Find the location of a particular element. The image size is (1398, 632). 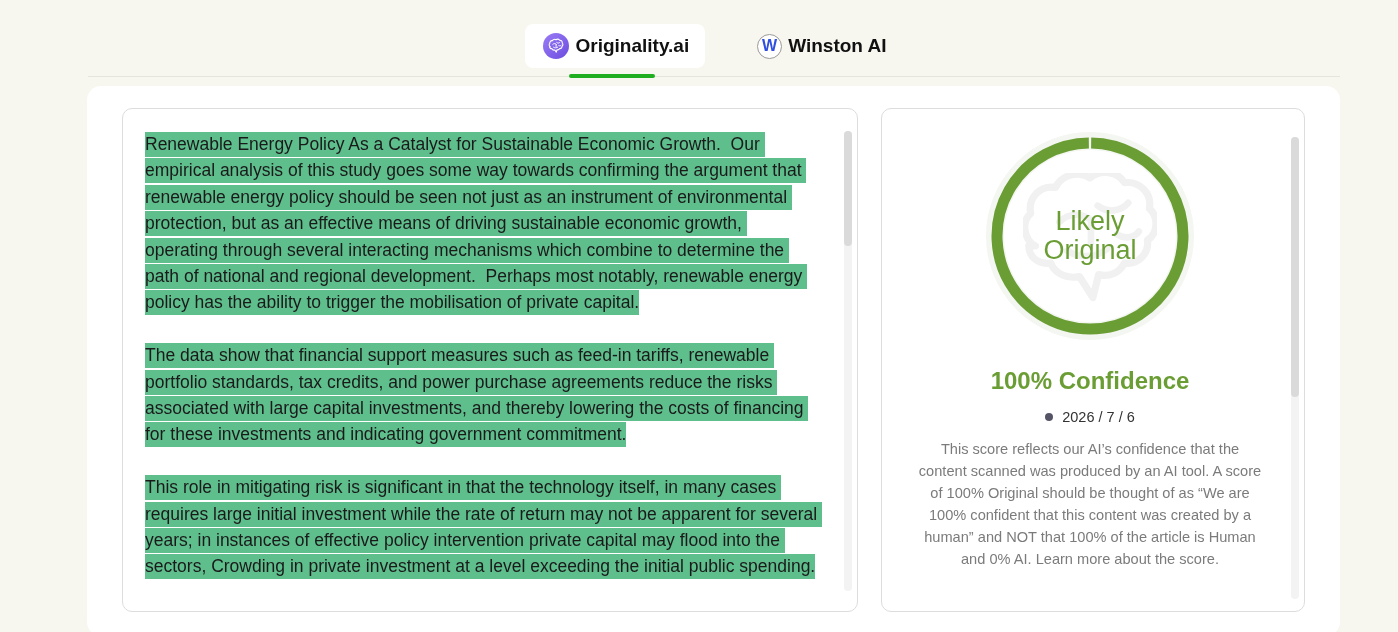

tab: W Winston AI is located at coordinates (821, 46).